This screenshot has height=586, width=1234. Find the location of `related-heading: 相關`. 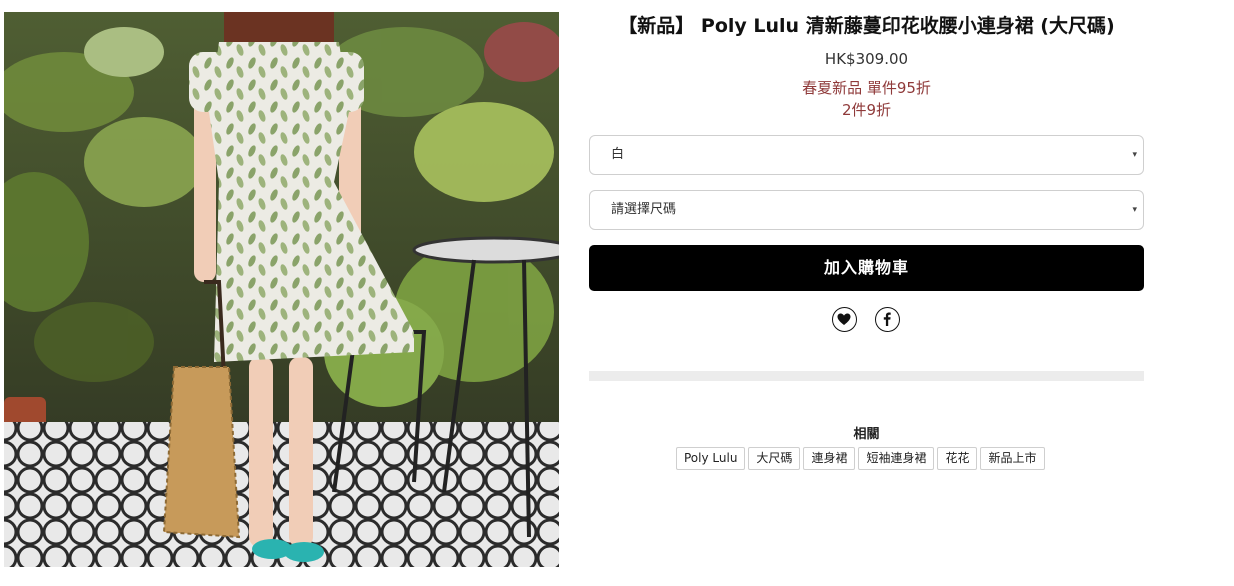

related-heading: 相關 is located at coordinates (866, 434).